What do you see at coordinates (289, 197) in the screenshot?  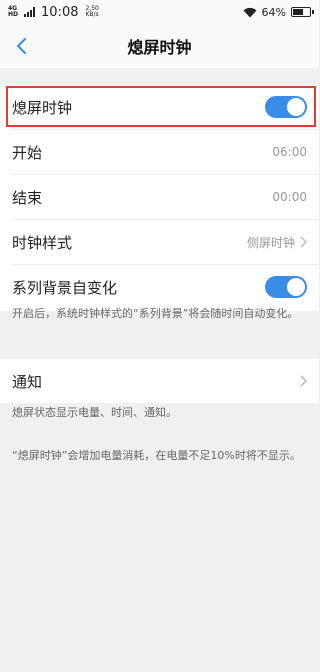 I see `end-time-value: 00:00` at bounding box center [289, 197].